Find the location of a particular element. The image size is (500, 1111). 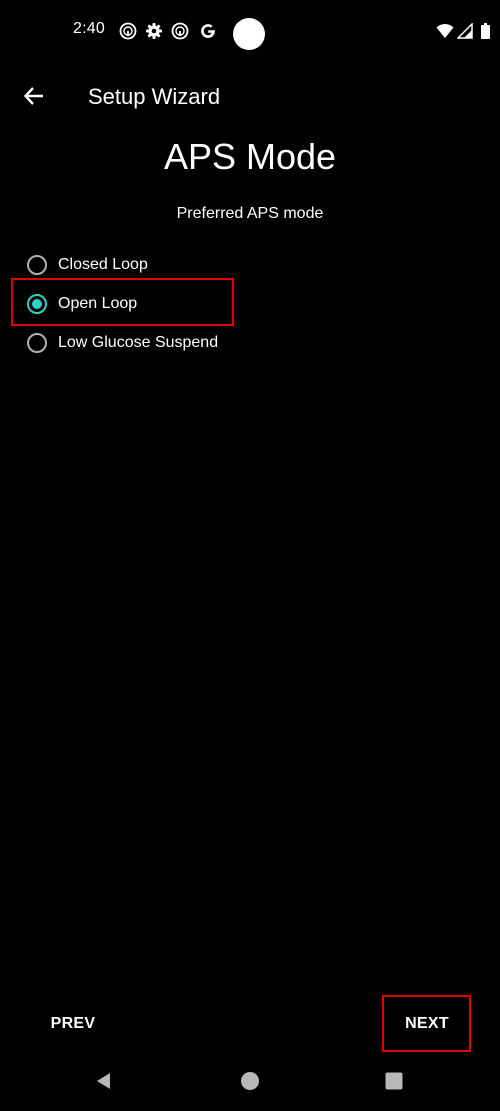

app-bar: Setup Wizard is located at coordinates (250, 98).